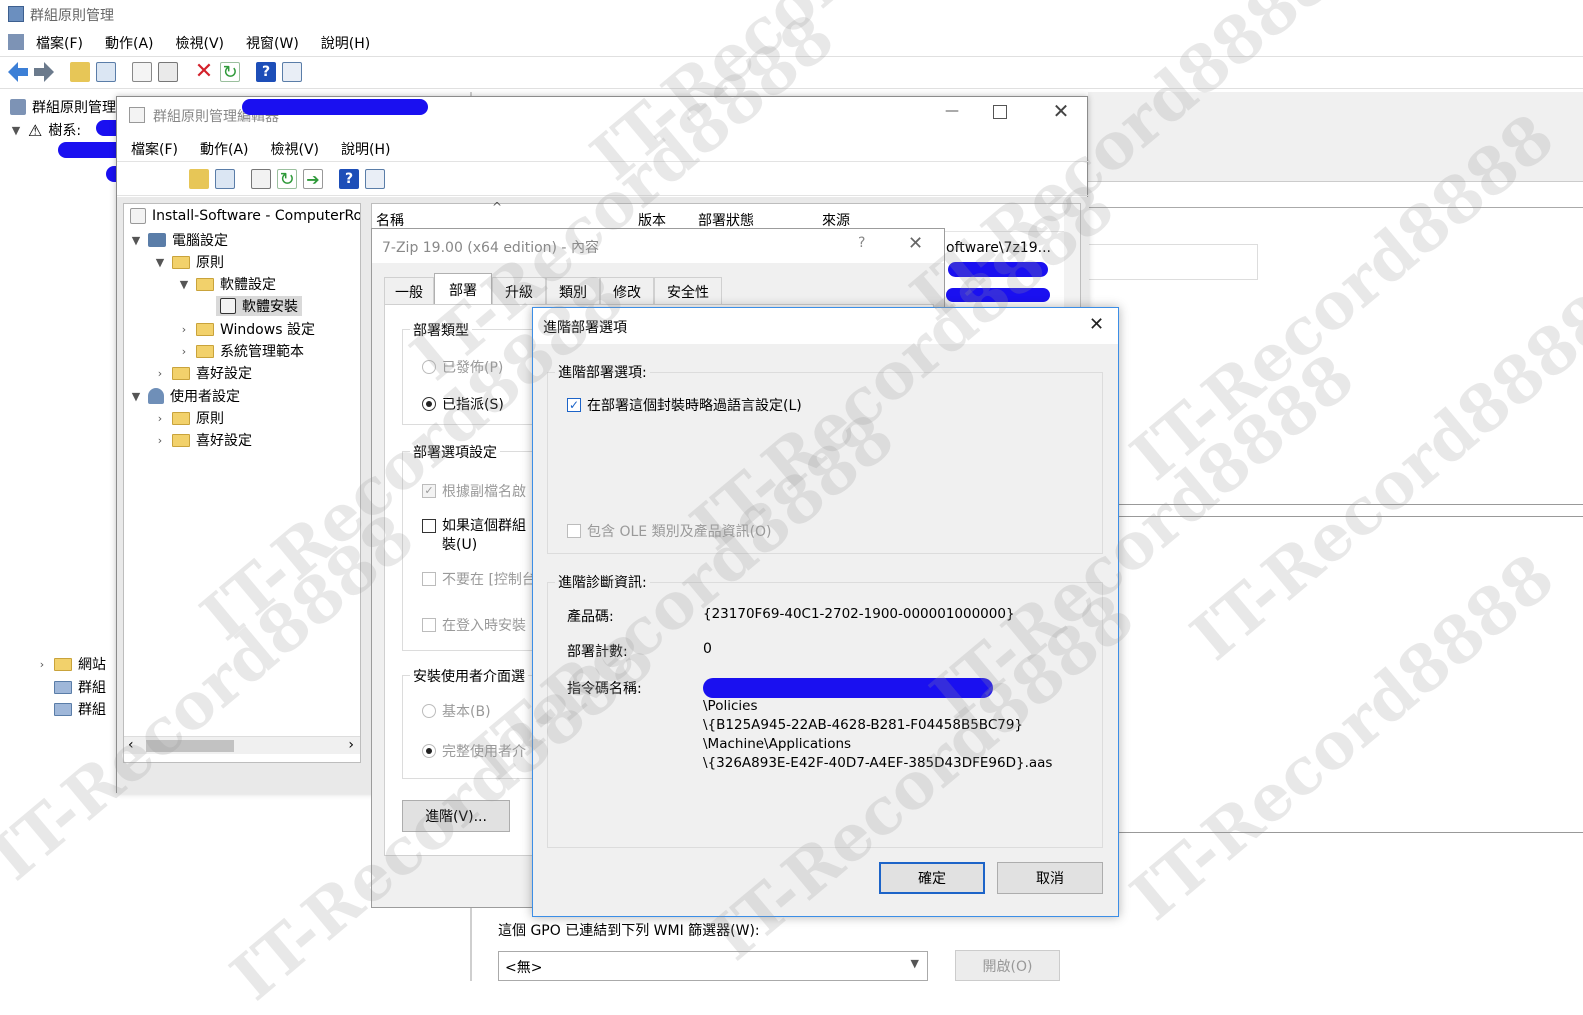 This screenshot has height=1015, width=1583. Describe the element at coordinates (189, 418) in the screenshot. I see `tree-user-policies: › 原則` at that location.